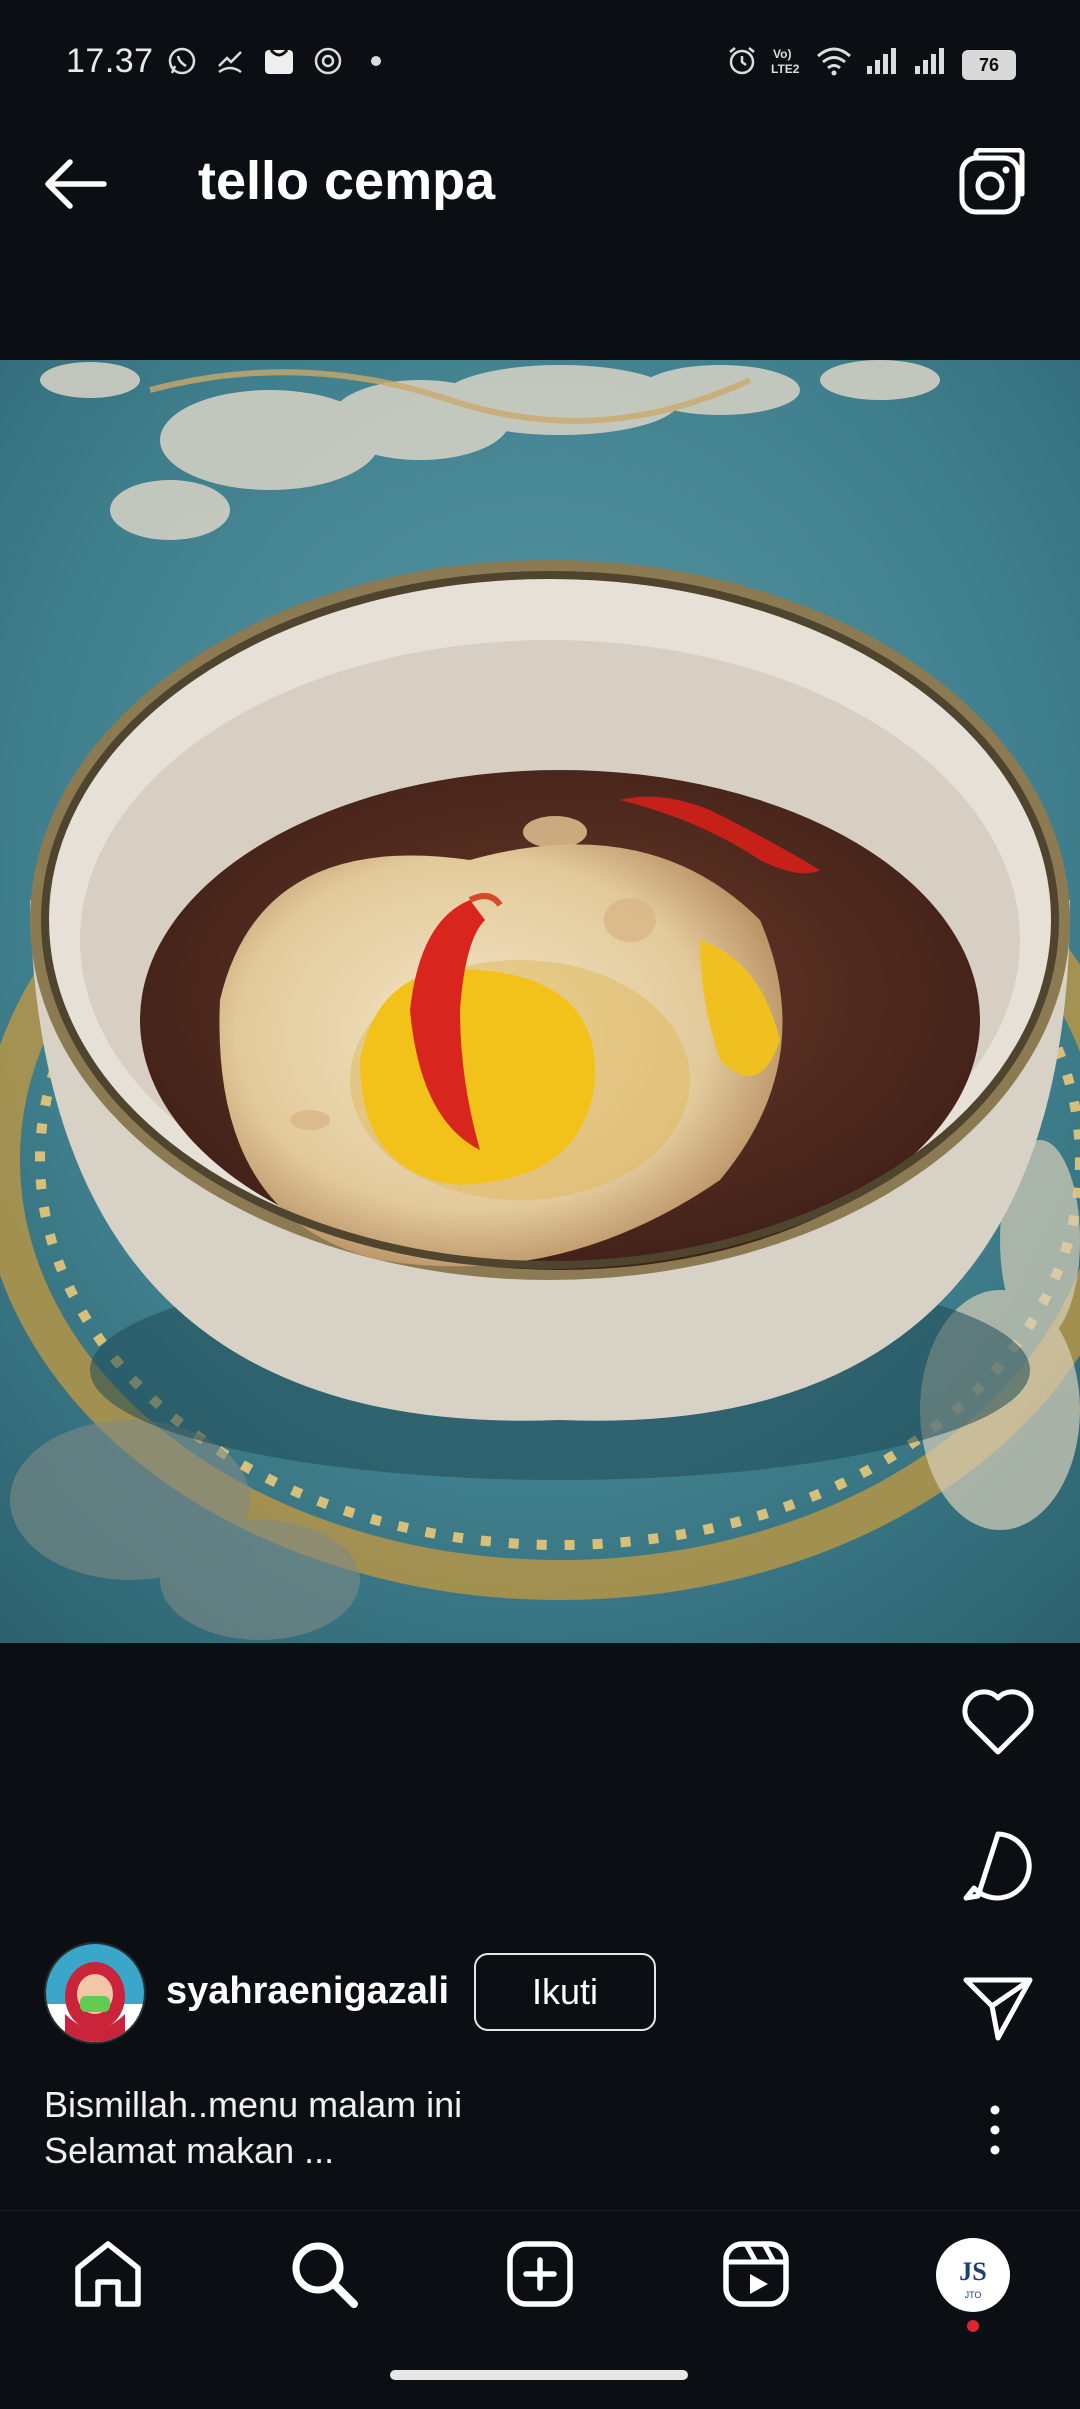 This screenshot has height=2409, width=1080. I want to click on nav-reels, so click(756, 2274).